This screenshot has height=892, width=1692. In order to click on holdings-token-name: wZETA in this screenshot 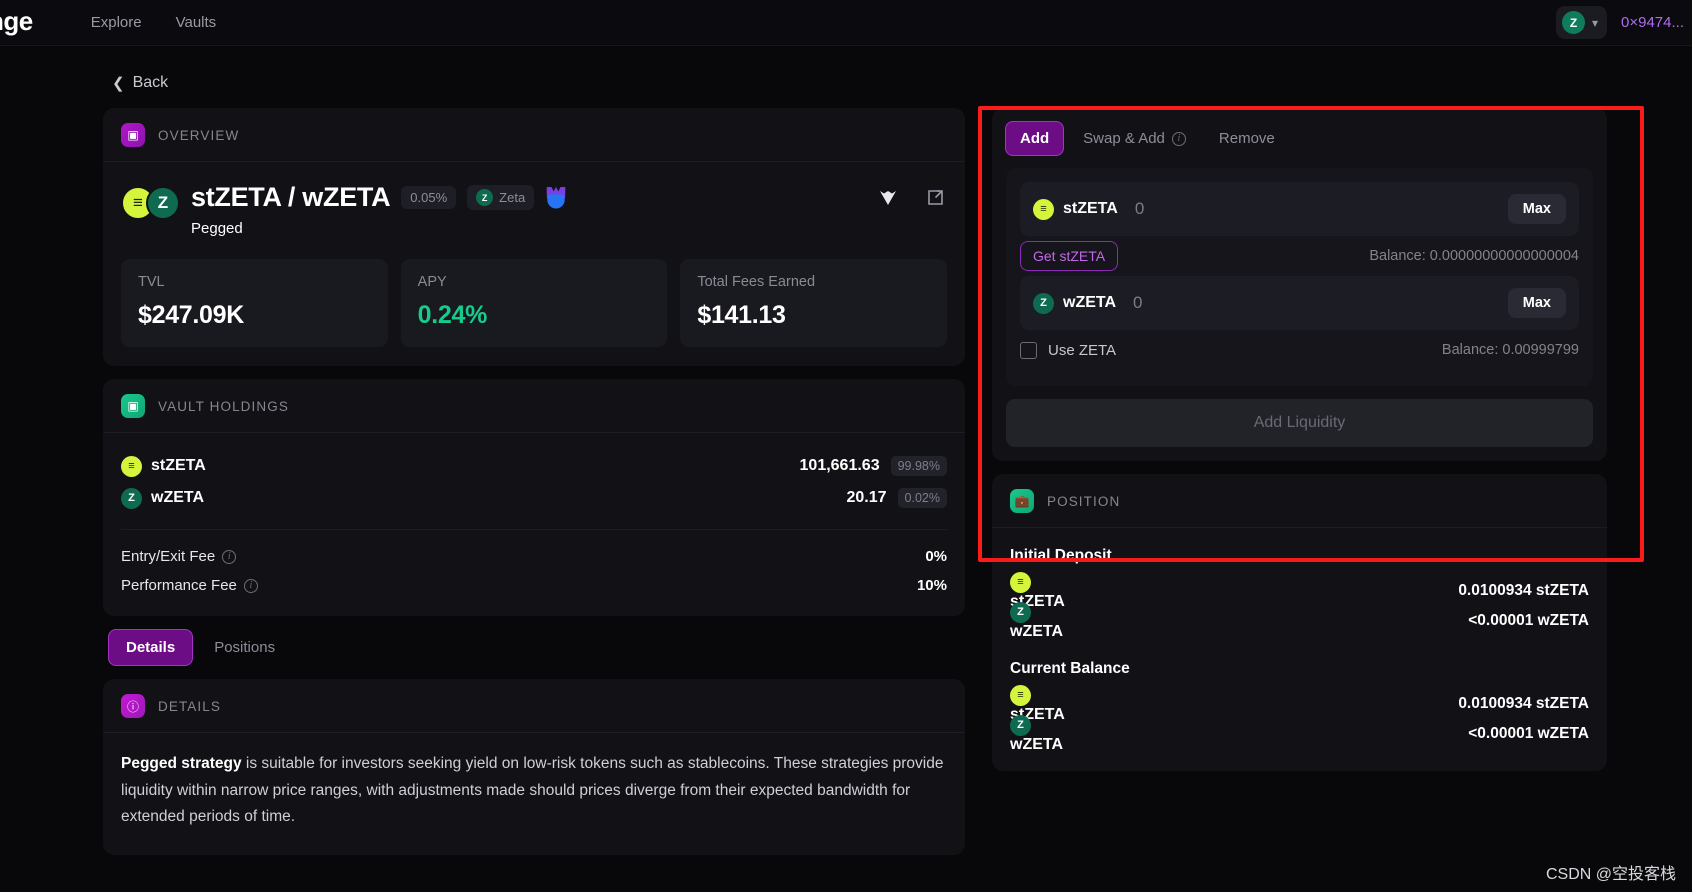, I will do `click(178, 497)`.